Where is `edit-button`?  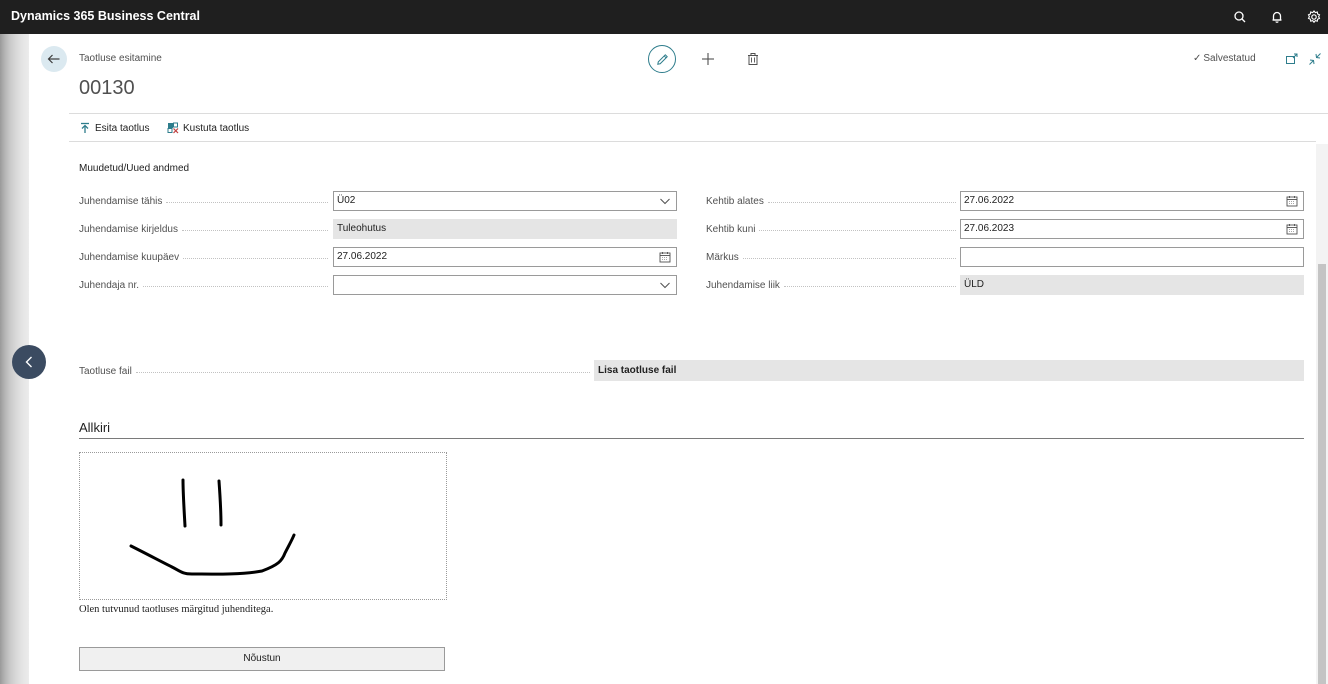 edit-button is located at coordinates (662, 59).